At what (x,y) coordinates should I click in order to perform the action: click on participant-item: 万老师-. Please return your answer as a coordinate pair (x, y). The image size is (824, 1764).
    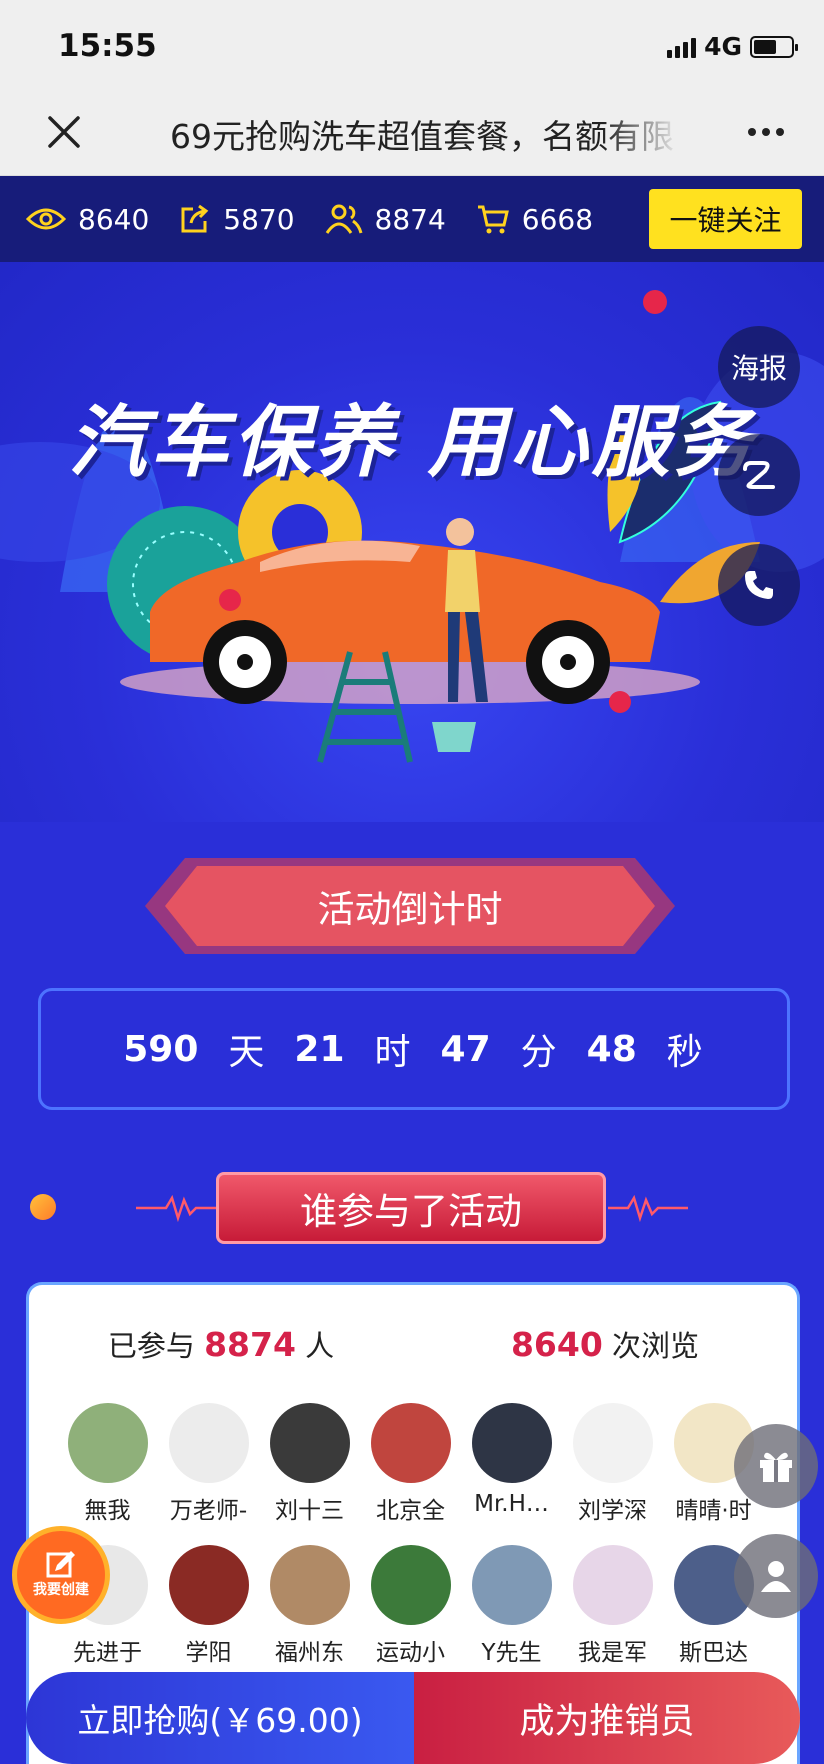
    Looking at the image, I should click on (208, 1464).